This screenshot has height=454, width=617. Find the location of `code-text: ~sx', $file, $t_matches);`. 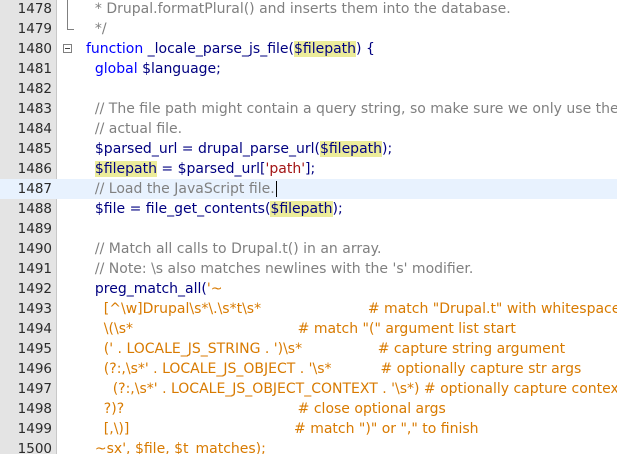

code-text: ~sx', $file, $t_matches); is located at coordinates (176, 446).